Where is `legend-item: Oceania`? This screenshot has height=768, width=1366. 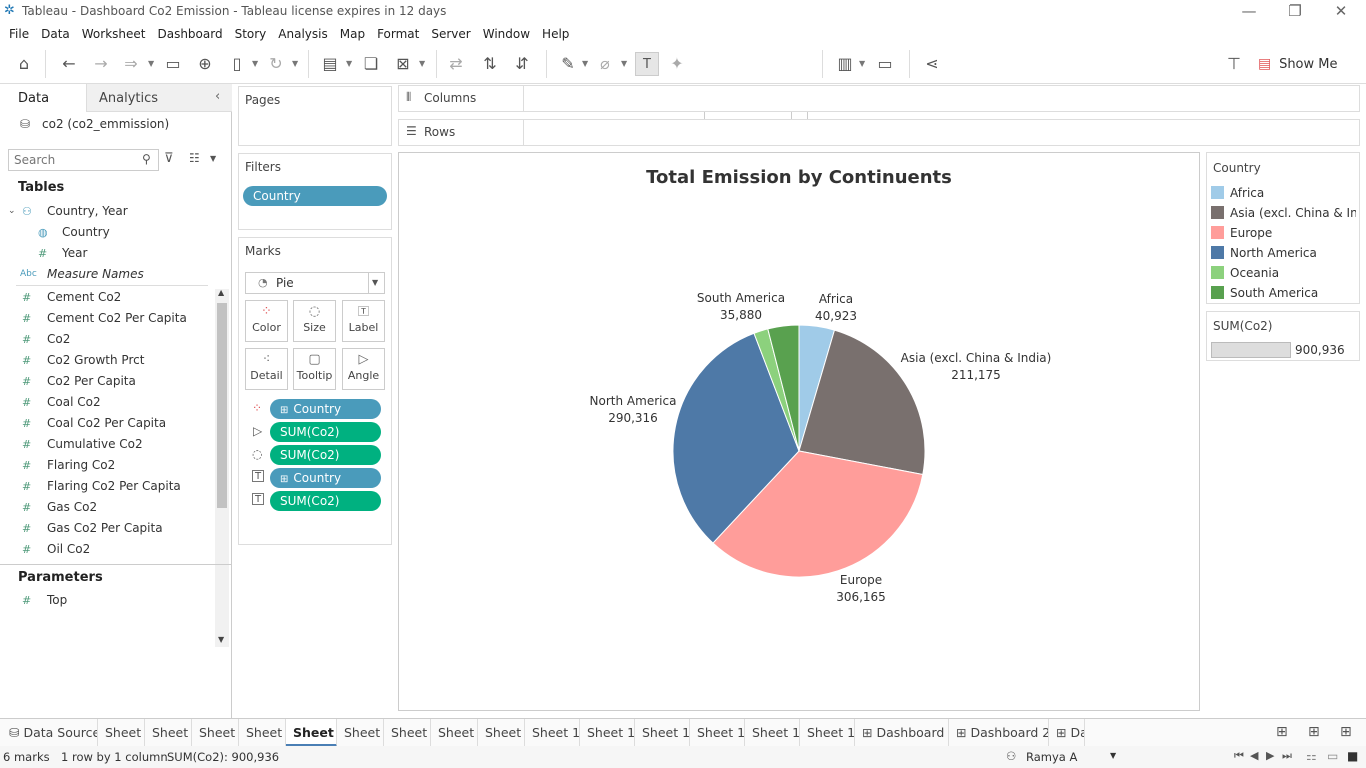 legend-item: Oceania is located at coordinates (1283, 273).